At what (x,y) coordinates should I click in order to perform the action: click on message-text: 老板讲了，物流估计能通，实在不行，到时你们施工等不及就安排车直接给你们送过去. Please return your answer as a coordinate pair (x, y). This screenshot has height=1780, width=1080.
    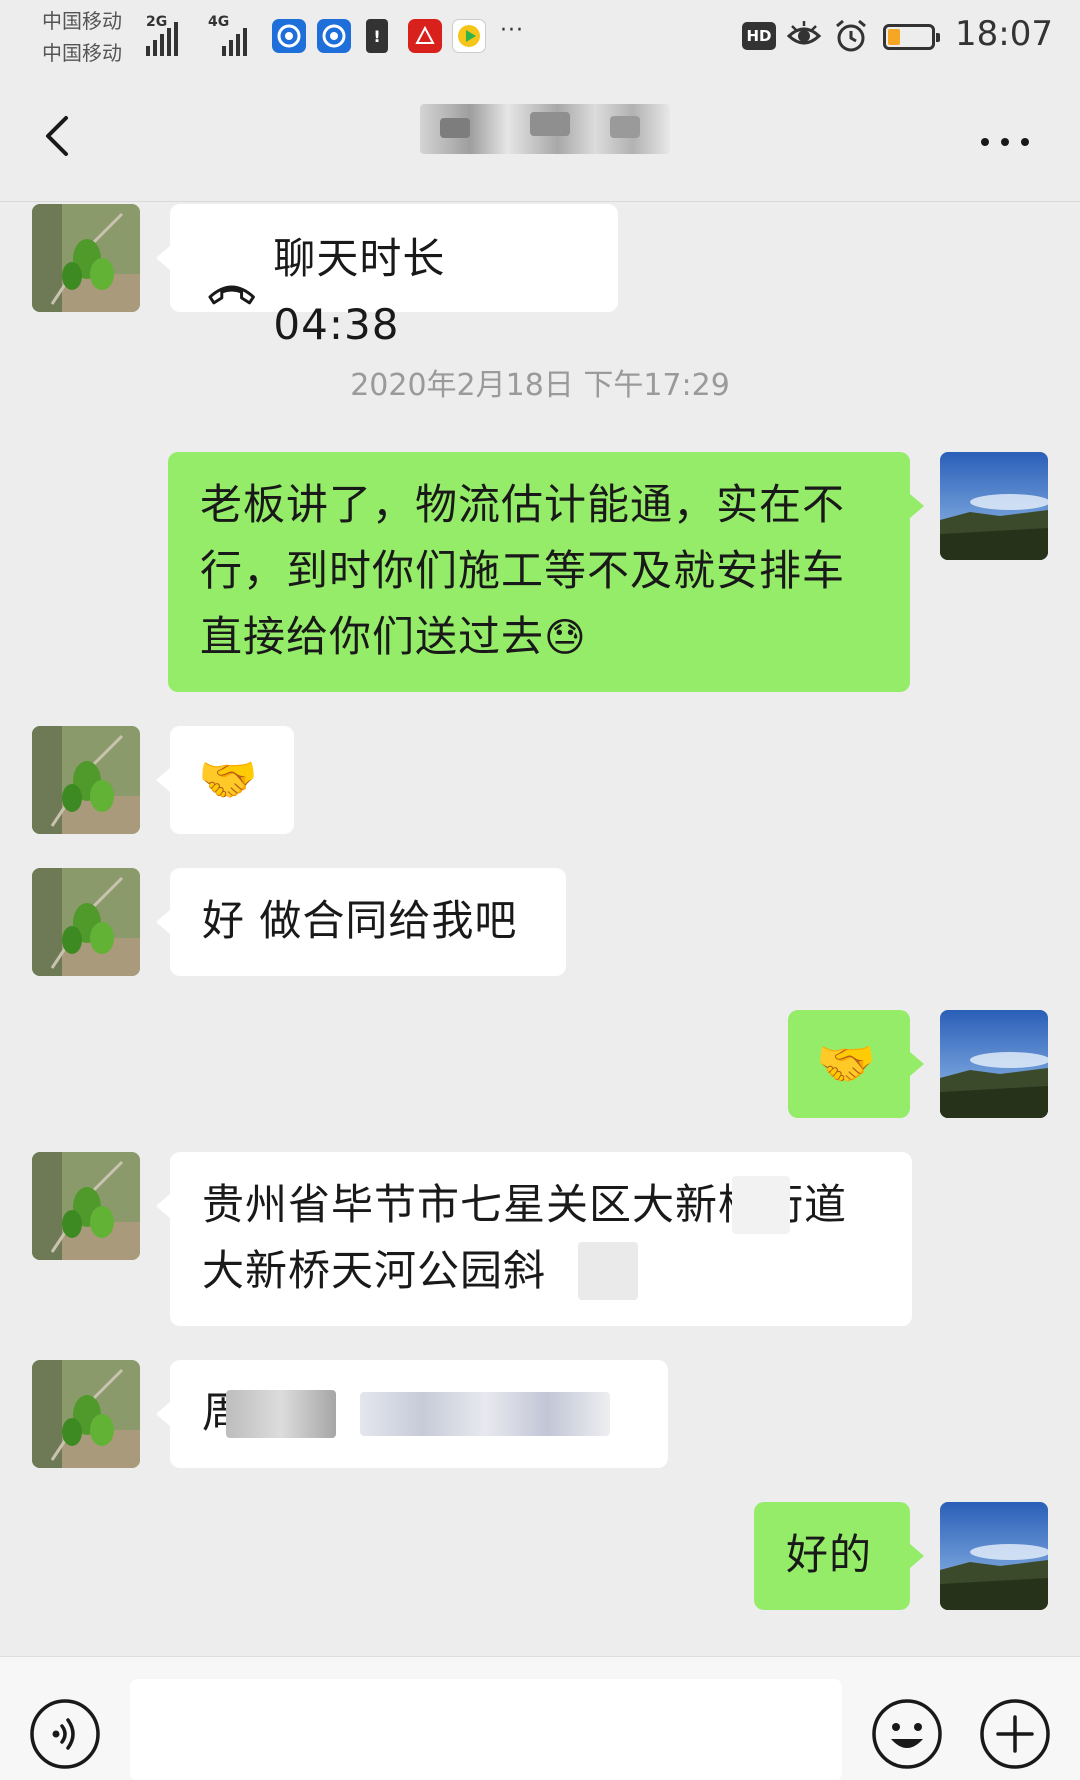
    Looking at the image, I should click on (523, 570).